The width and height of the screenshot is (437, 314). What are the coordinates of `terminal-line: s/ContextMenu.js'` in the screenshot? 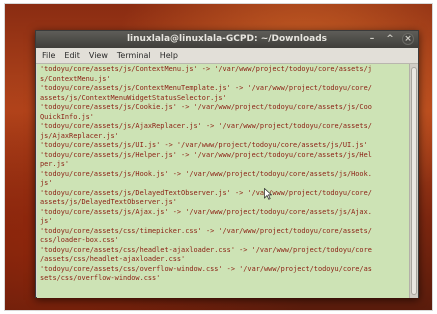 It's located at (75, 78).